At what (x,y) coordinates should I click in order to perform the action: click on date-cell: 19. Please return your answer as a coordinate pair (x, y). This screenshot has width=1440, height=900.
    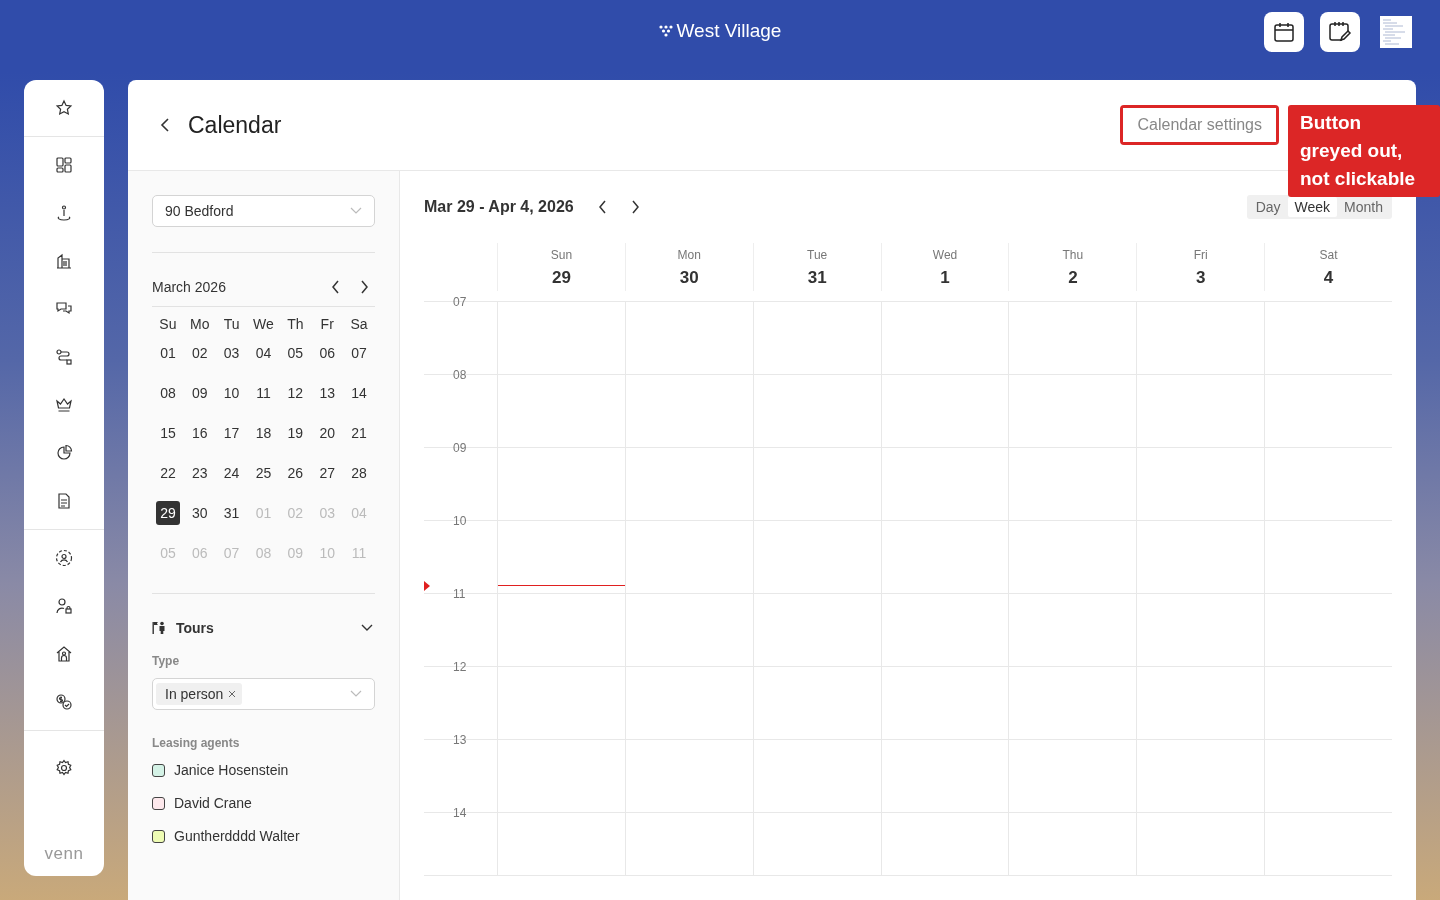
    Looking at the image, I should click on (295, 433).